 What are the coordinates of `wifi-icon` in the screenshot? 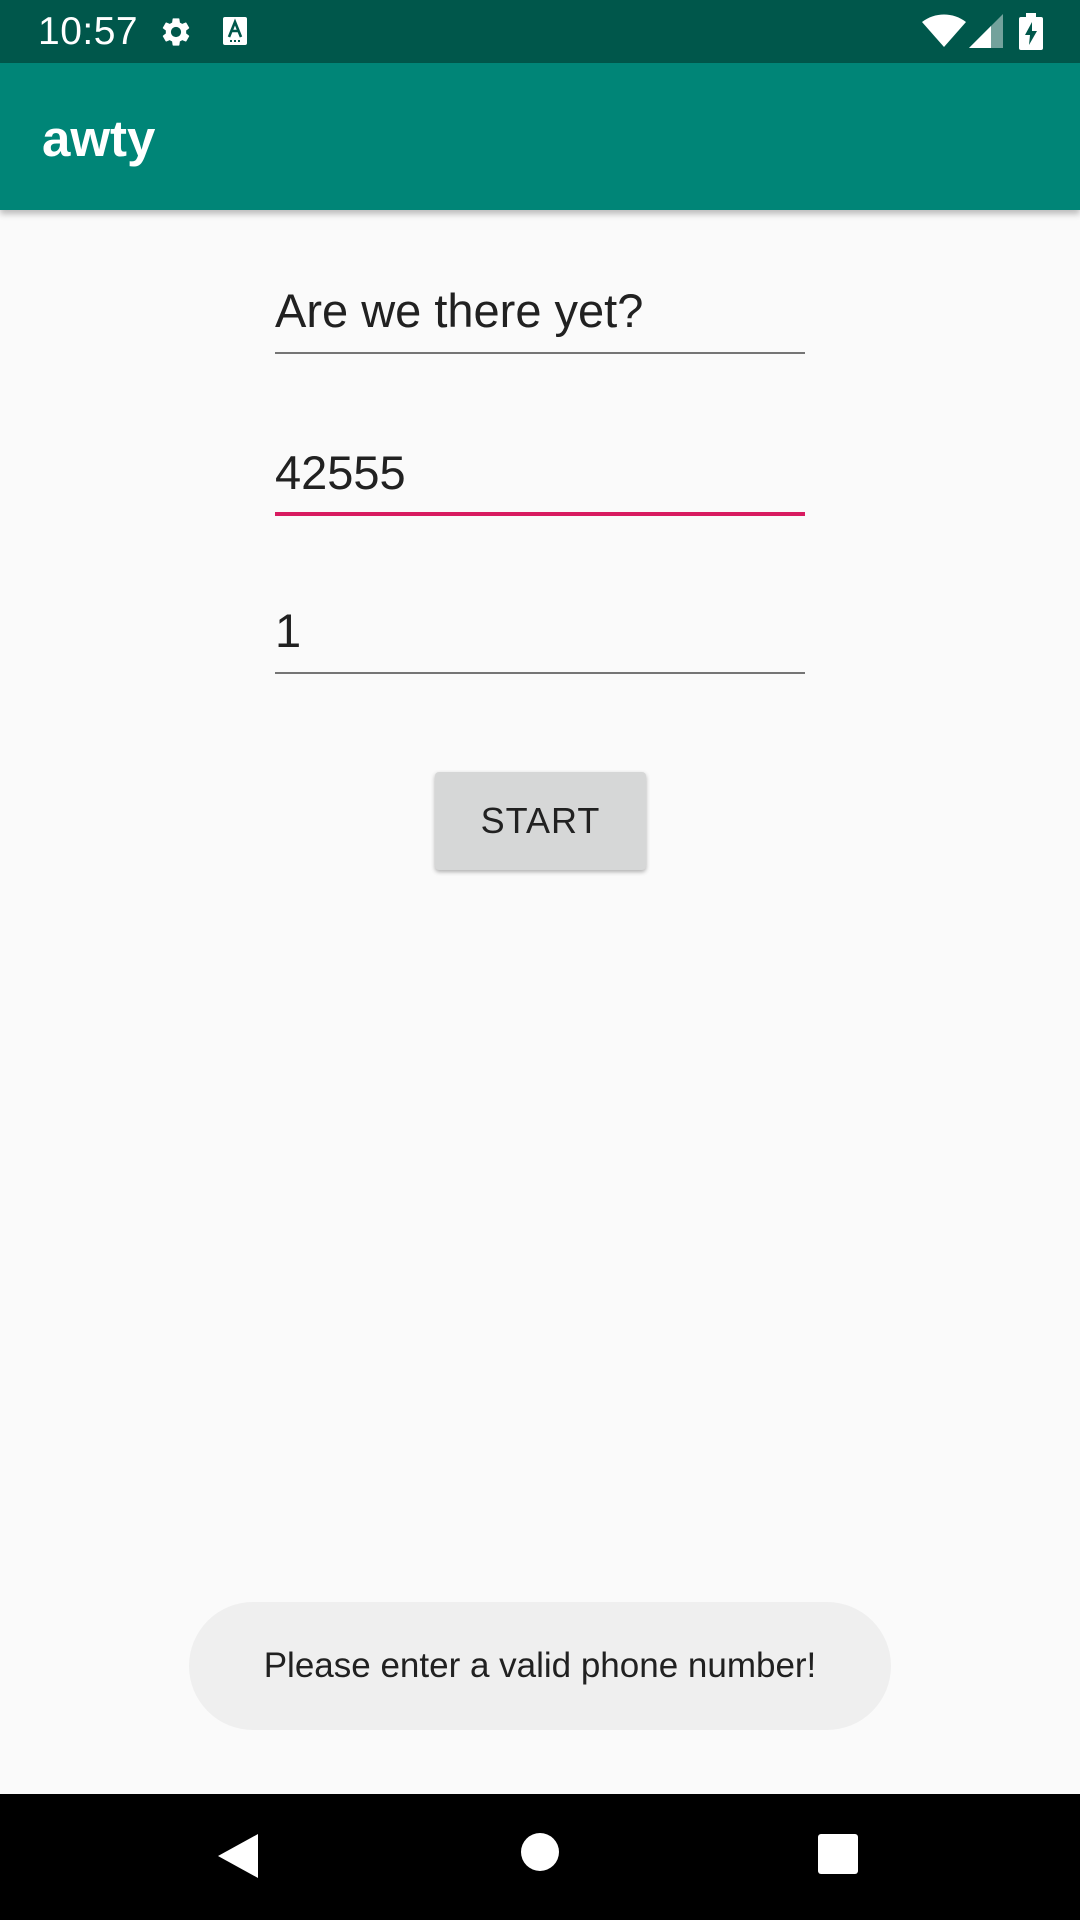 It's located at (944, 30).